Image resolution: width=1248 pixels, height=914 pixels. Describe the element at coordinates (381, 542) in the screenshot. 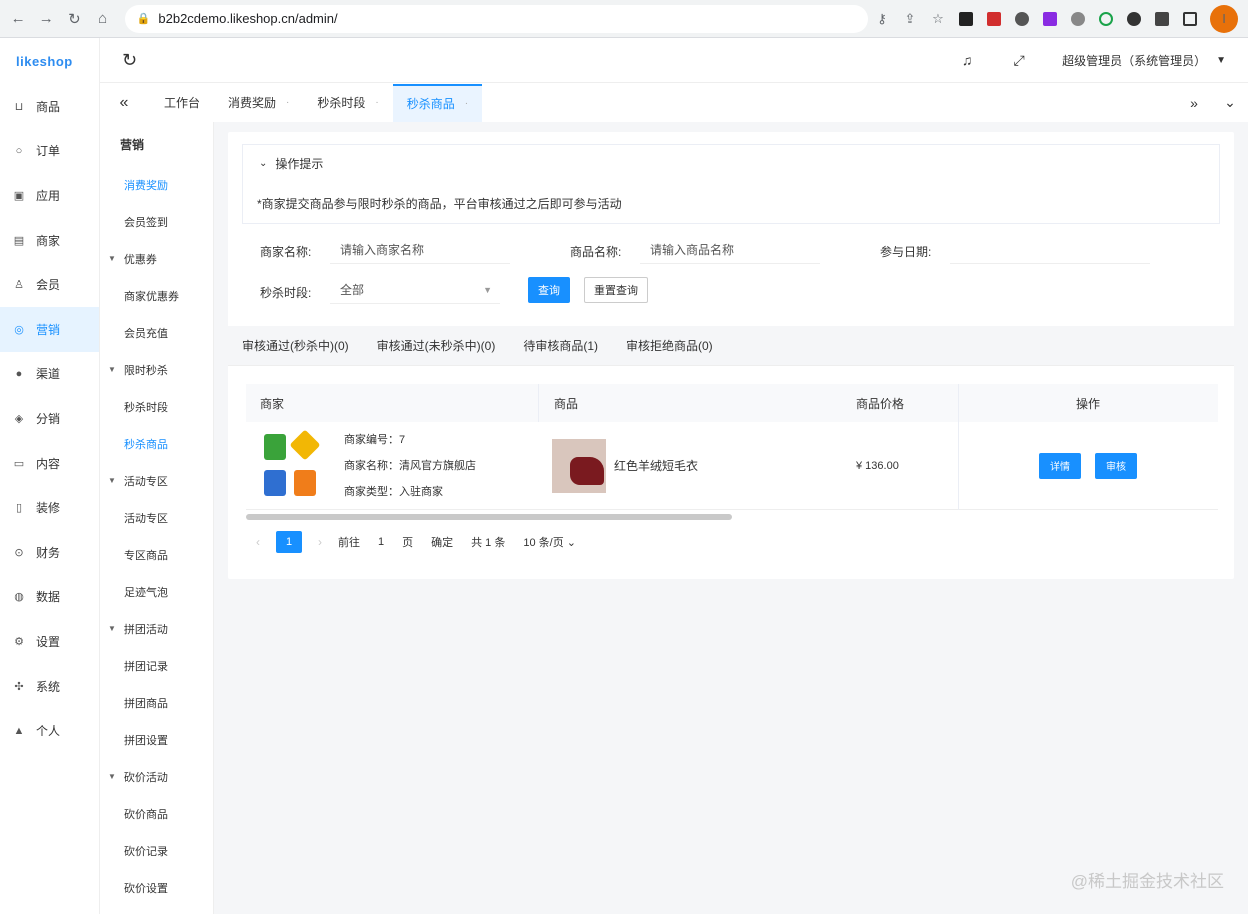

I see `goto-input: 1` at that location.